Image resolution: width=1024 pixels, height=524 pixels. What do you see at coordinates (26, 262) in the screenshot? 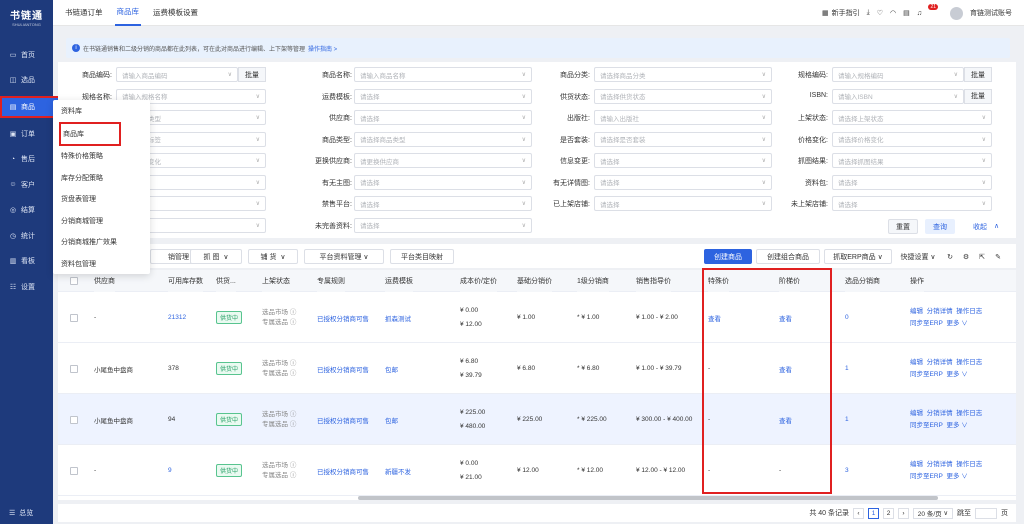
I see `sidebar-item-board: ▥ 看板` at bounding box center [26, 262].